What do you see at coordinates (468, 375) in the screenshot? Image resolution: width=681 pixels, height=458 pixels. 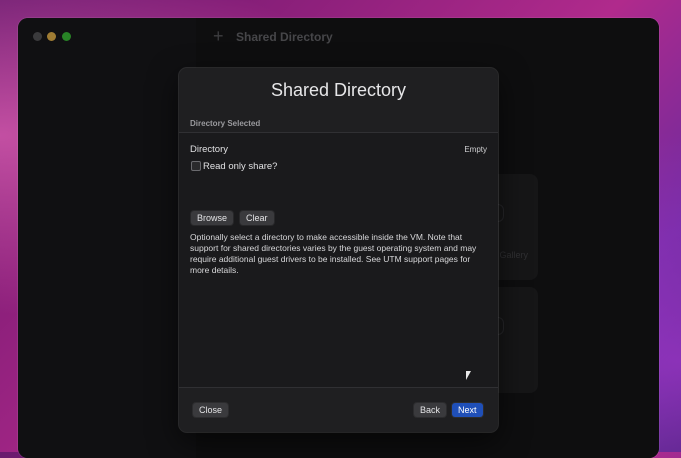 I see `mouse-cursor-icon` at bounding box center [468, 375].